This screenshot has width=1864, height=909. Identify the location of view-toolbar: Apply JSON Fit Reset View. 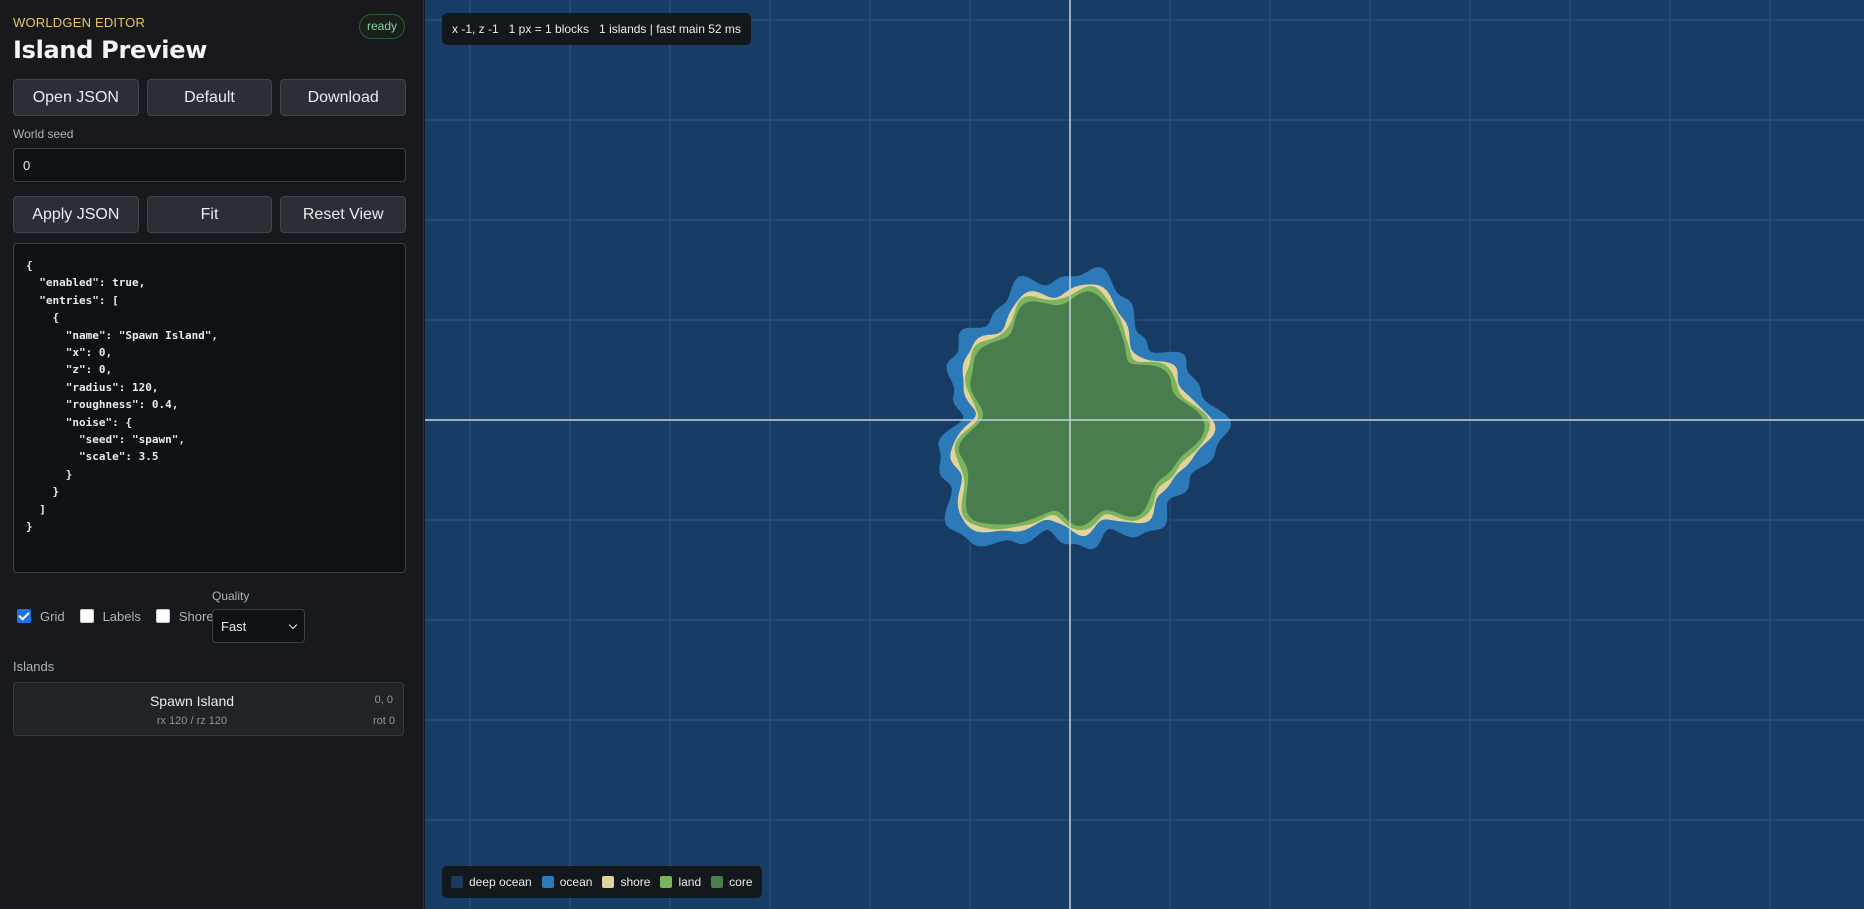
(210, 214).